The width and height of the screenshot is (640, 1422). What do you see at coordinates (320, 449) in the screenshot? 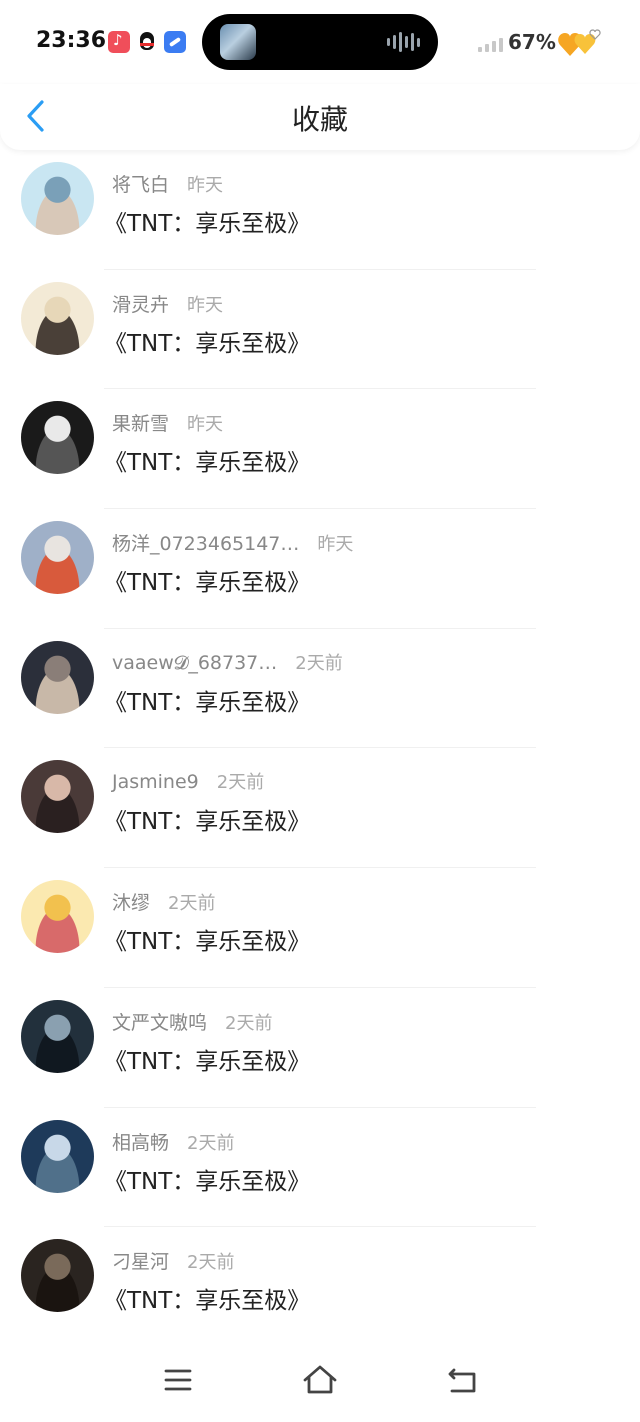
I see `favorite-item: 果新雪 昨天《TNT：享乐至极》` at bounding box center [320, 449].